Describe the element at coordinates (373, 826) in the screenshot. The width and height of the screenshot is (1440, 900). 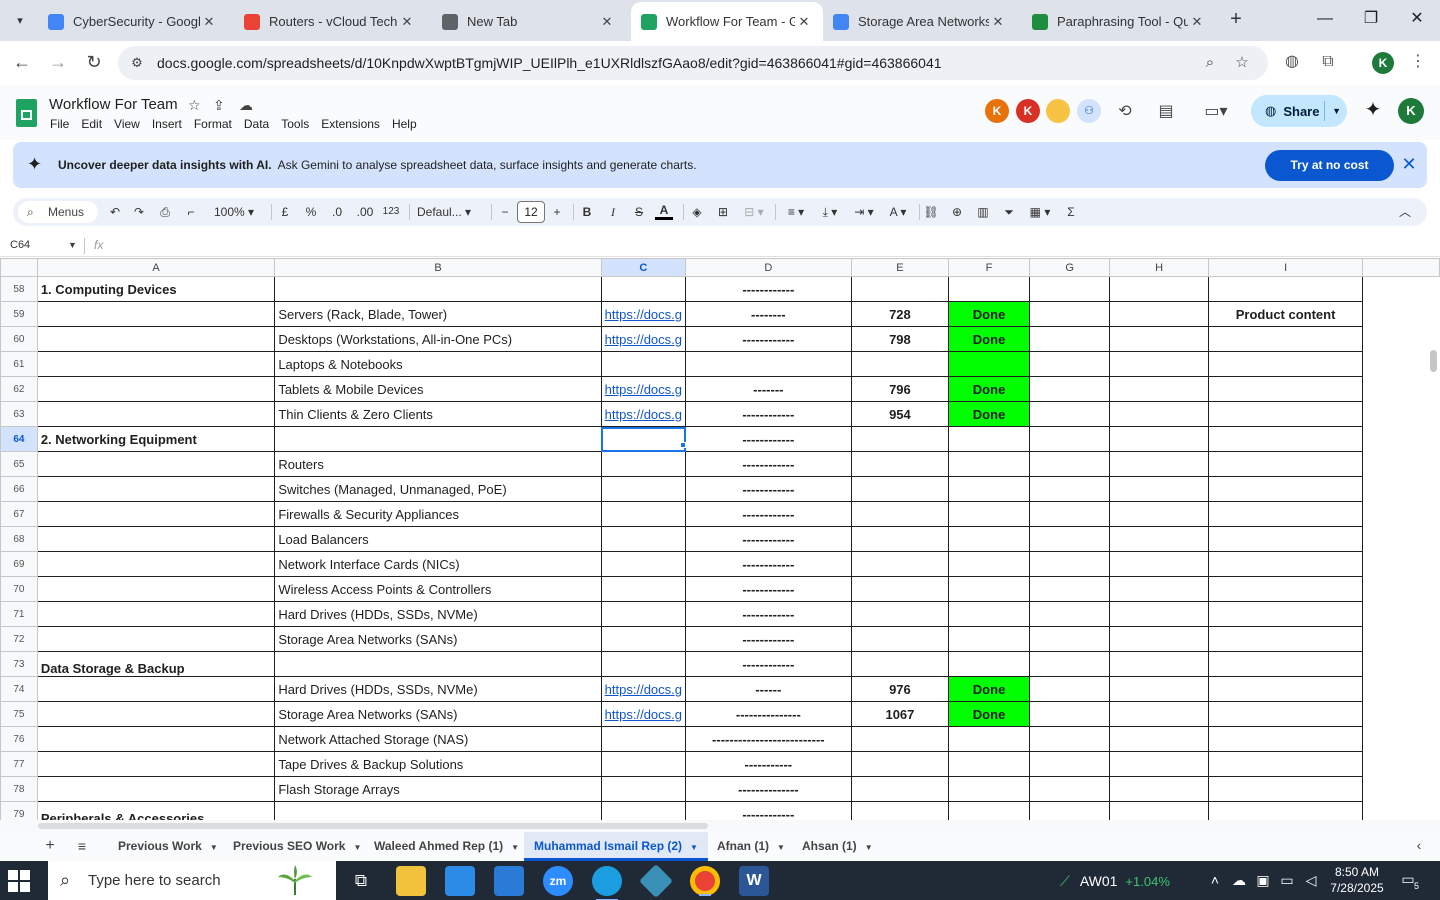
I see `horizontal-scrollbar-thumb` at that location.